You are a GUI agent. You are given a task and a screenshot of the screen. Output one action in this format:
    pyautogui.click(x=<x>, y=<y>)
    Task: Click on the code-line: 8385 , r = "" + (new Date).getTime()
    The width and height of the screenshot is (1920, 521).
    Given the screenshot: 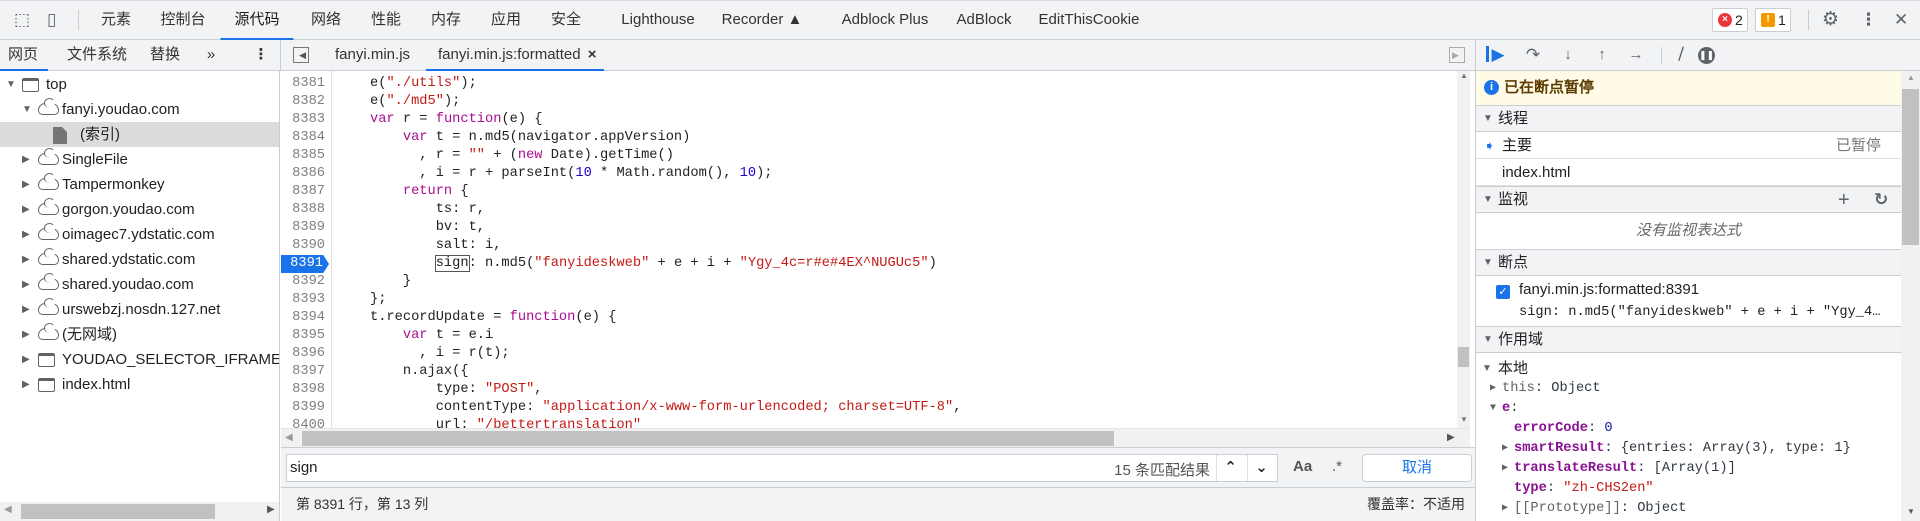 What is the action you would take?
    pyautogui.click(x=869, y=156)
    